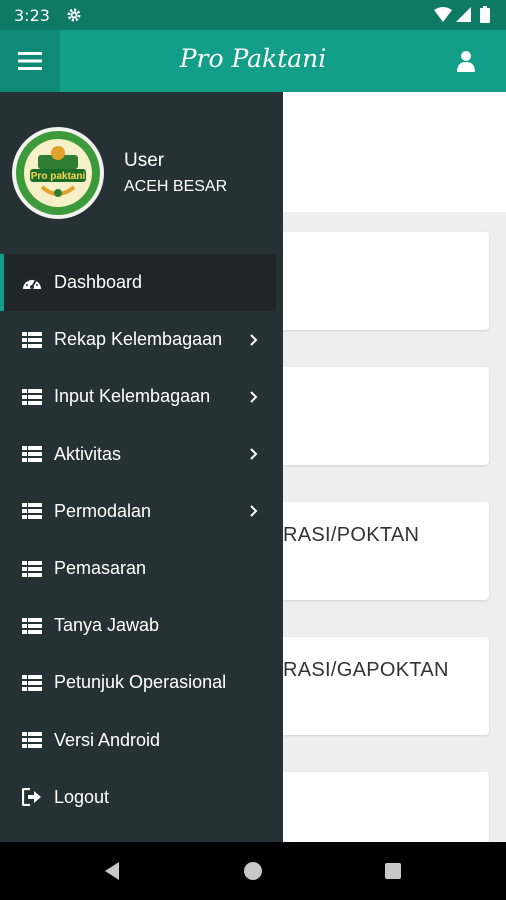 Image resolution: width=506 pixels, height=900 pixels. I want to click on user-profile-button, so click(466, 63).